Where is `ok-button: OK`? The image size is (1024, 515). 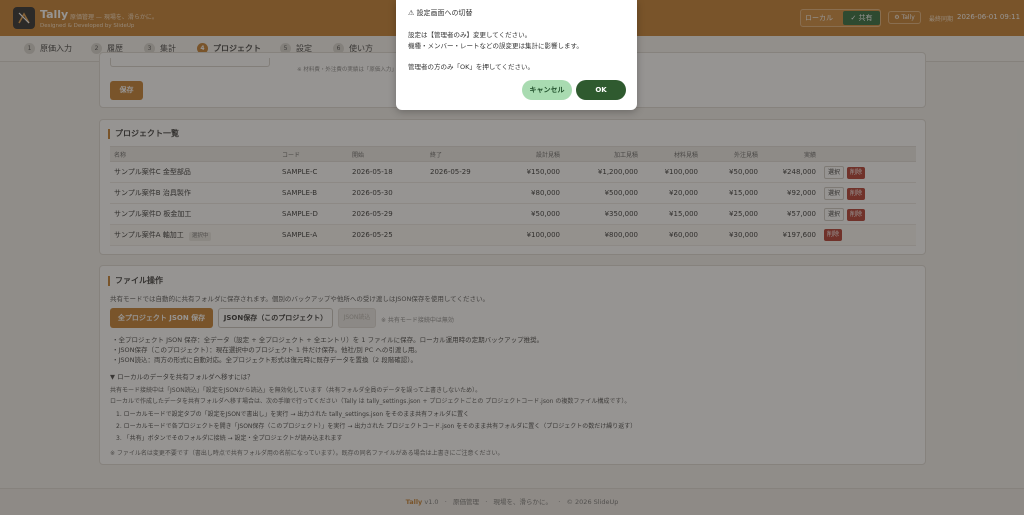
ok-button: OK is located at coordinates (601, 90).